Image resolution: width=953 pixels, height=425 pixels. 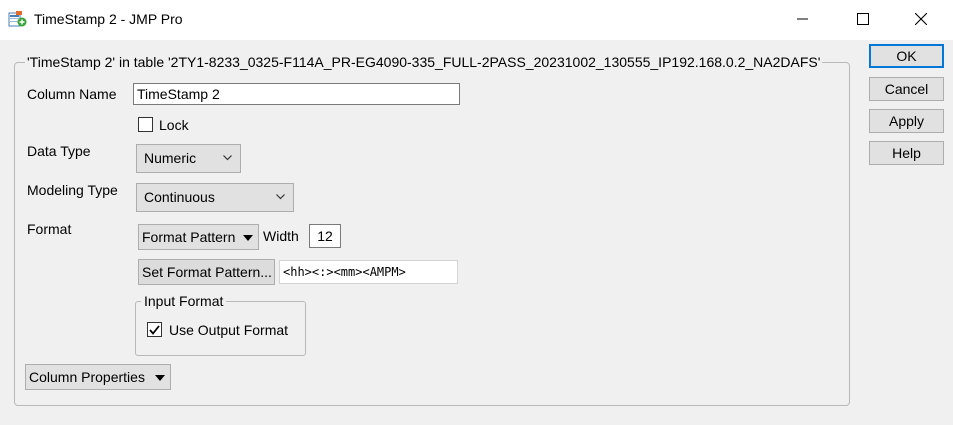 What do you see at coordinates (59, 151) in the screenshot?
I see `data-type-label: Data Type` at bounding box center [59, 151].